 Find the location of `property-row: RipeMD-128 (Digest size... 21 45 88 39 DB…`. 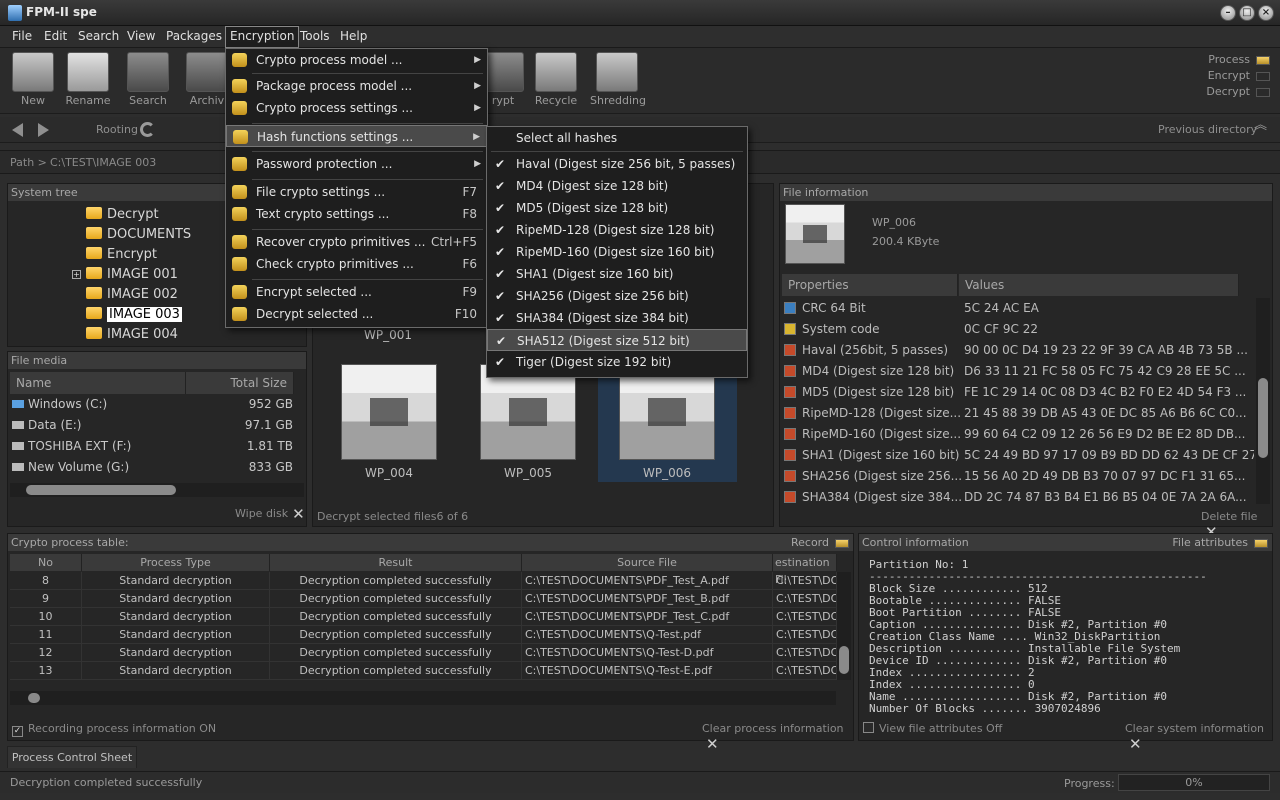

property-row: RipeMD-128 (Digest size... 21 45 88 39 DB… is located at coordinates (1019, 413).